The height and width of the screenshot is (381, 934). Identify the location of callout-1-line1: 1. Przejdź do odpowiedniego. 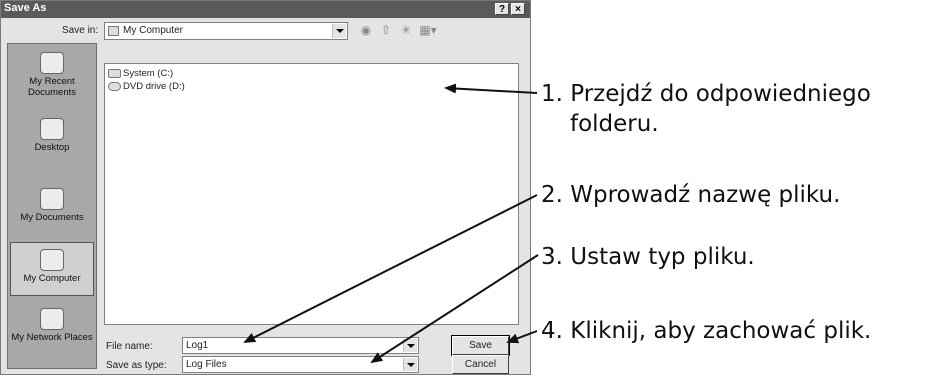
(706, 94).